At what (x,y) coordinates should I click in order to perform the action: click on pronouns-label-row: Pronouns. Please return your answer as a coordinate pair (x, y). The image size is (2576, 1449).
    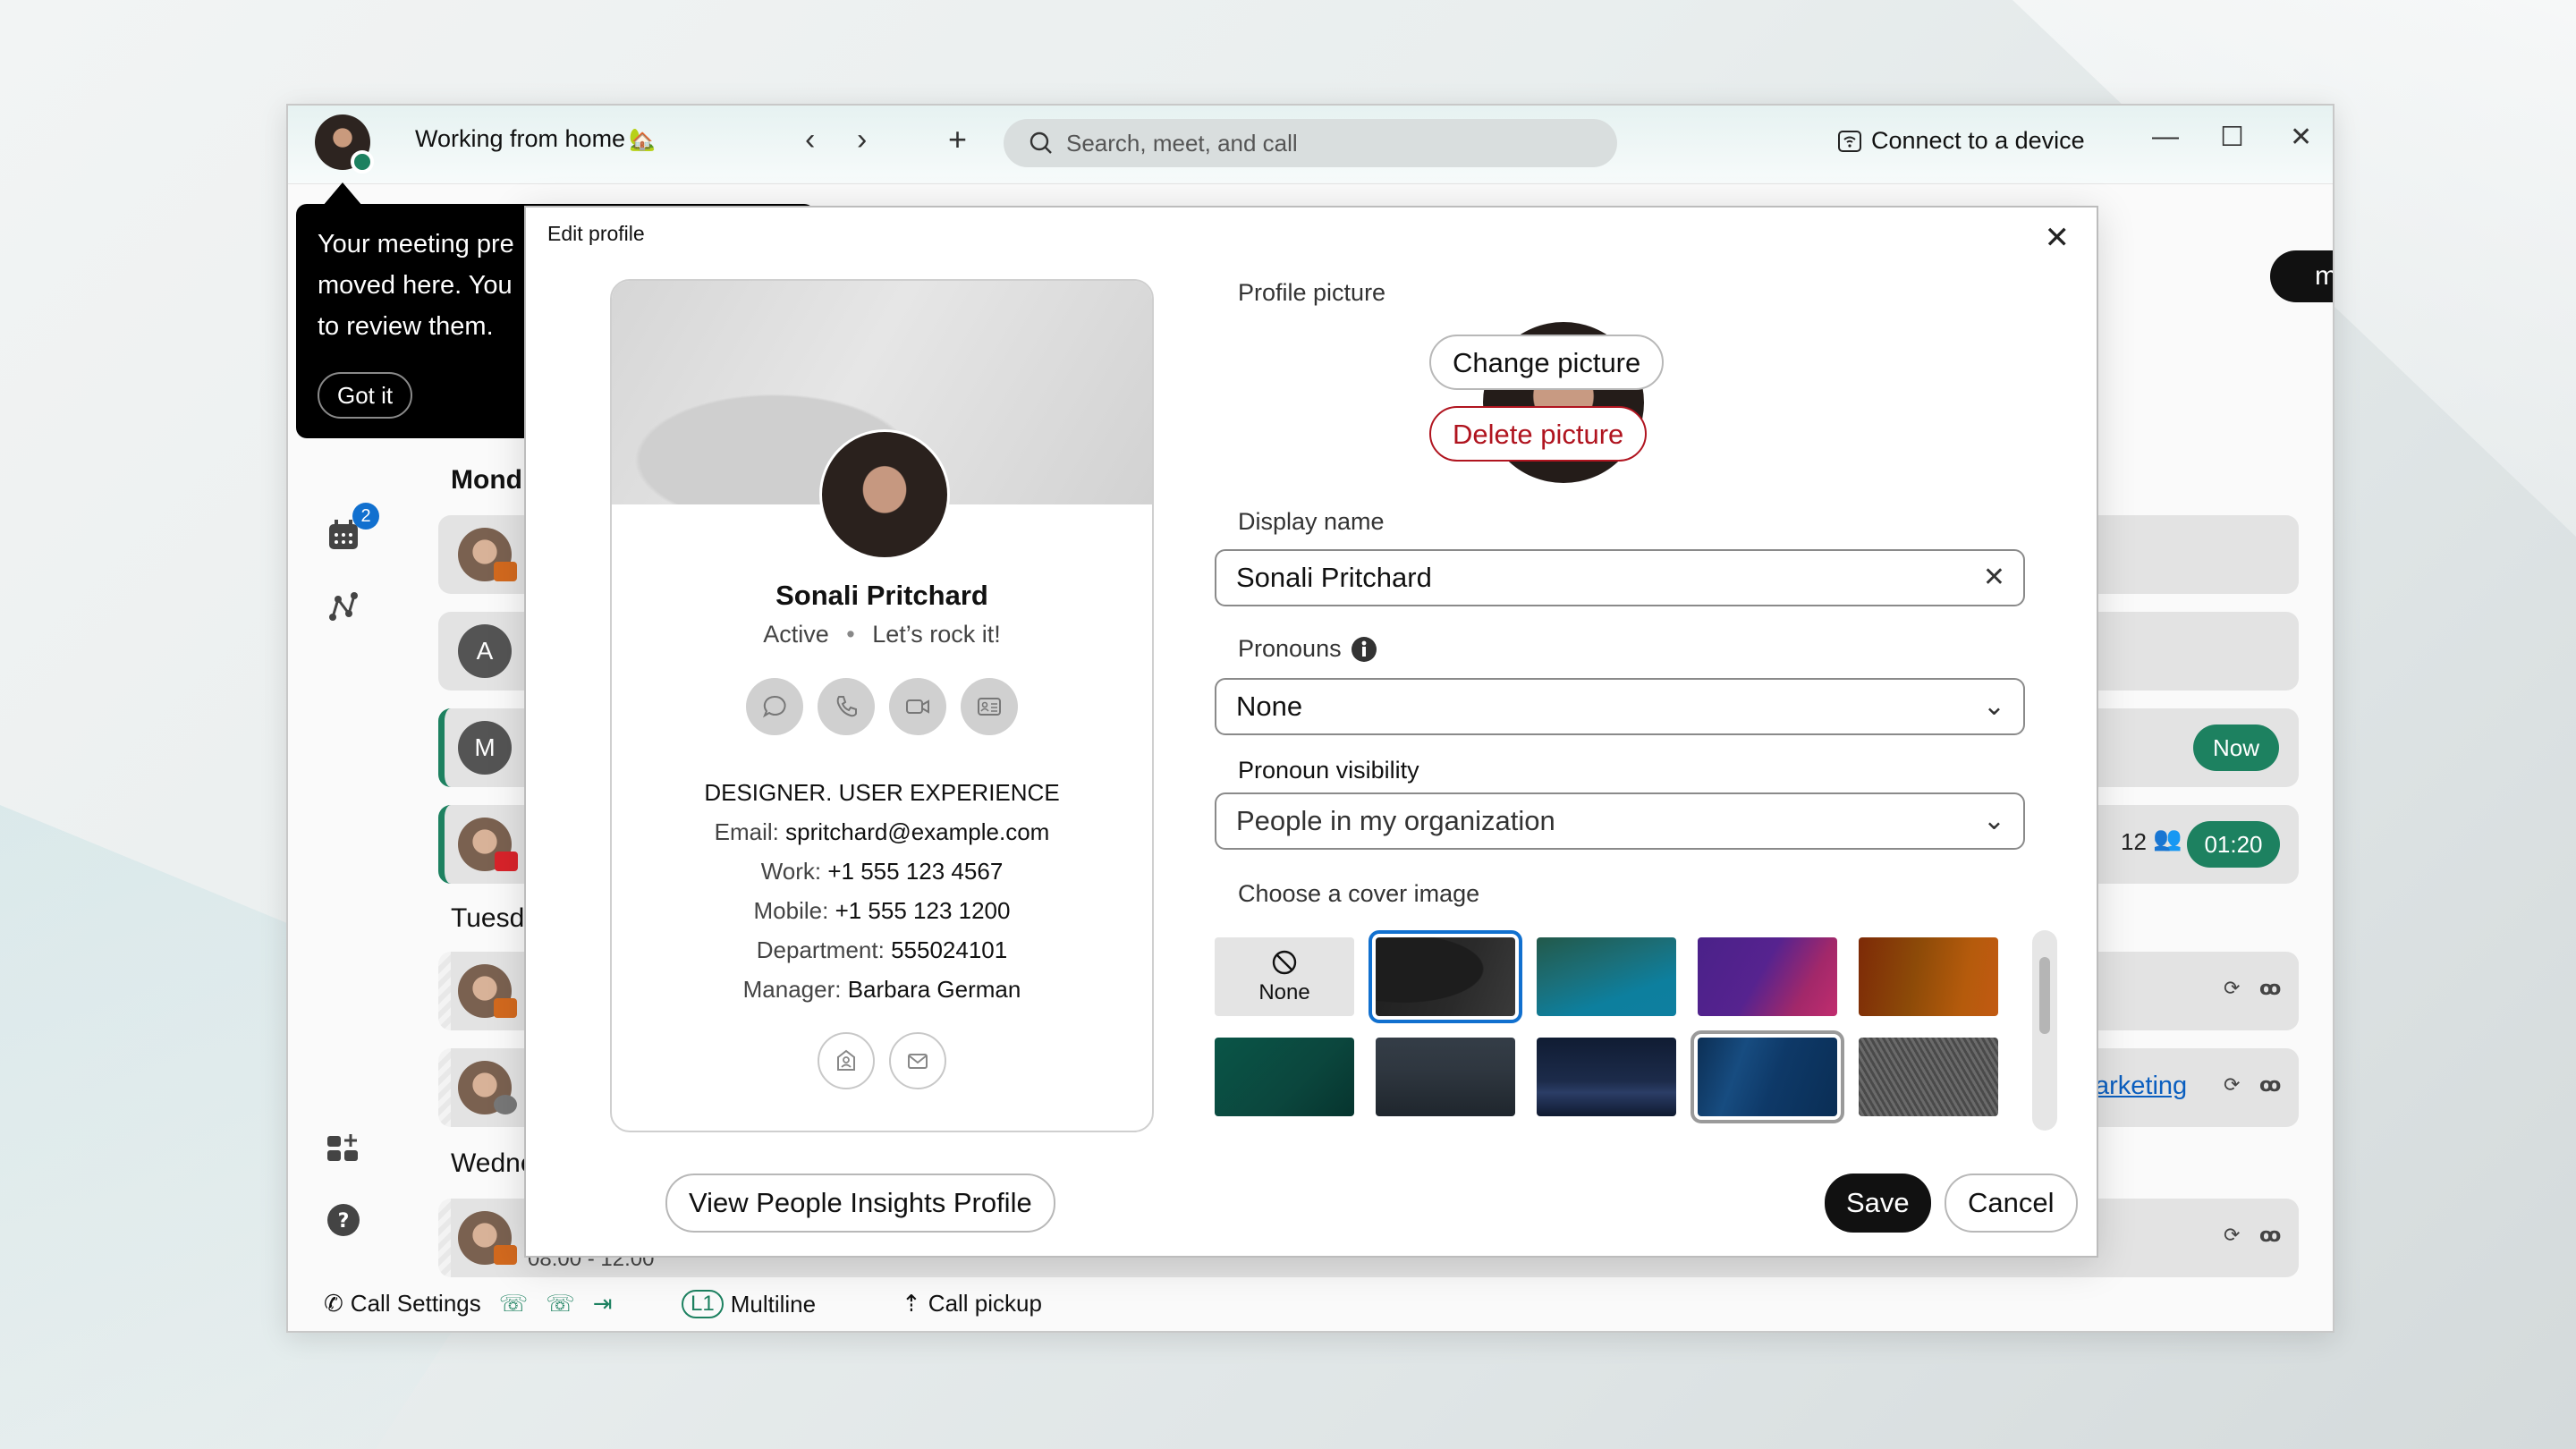
    Looking at the image, I should click on (1307, 649).